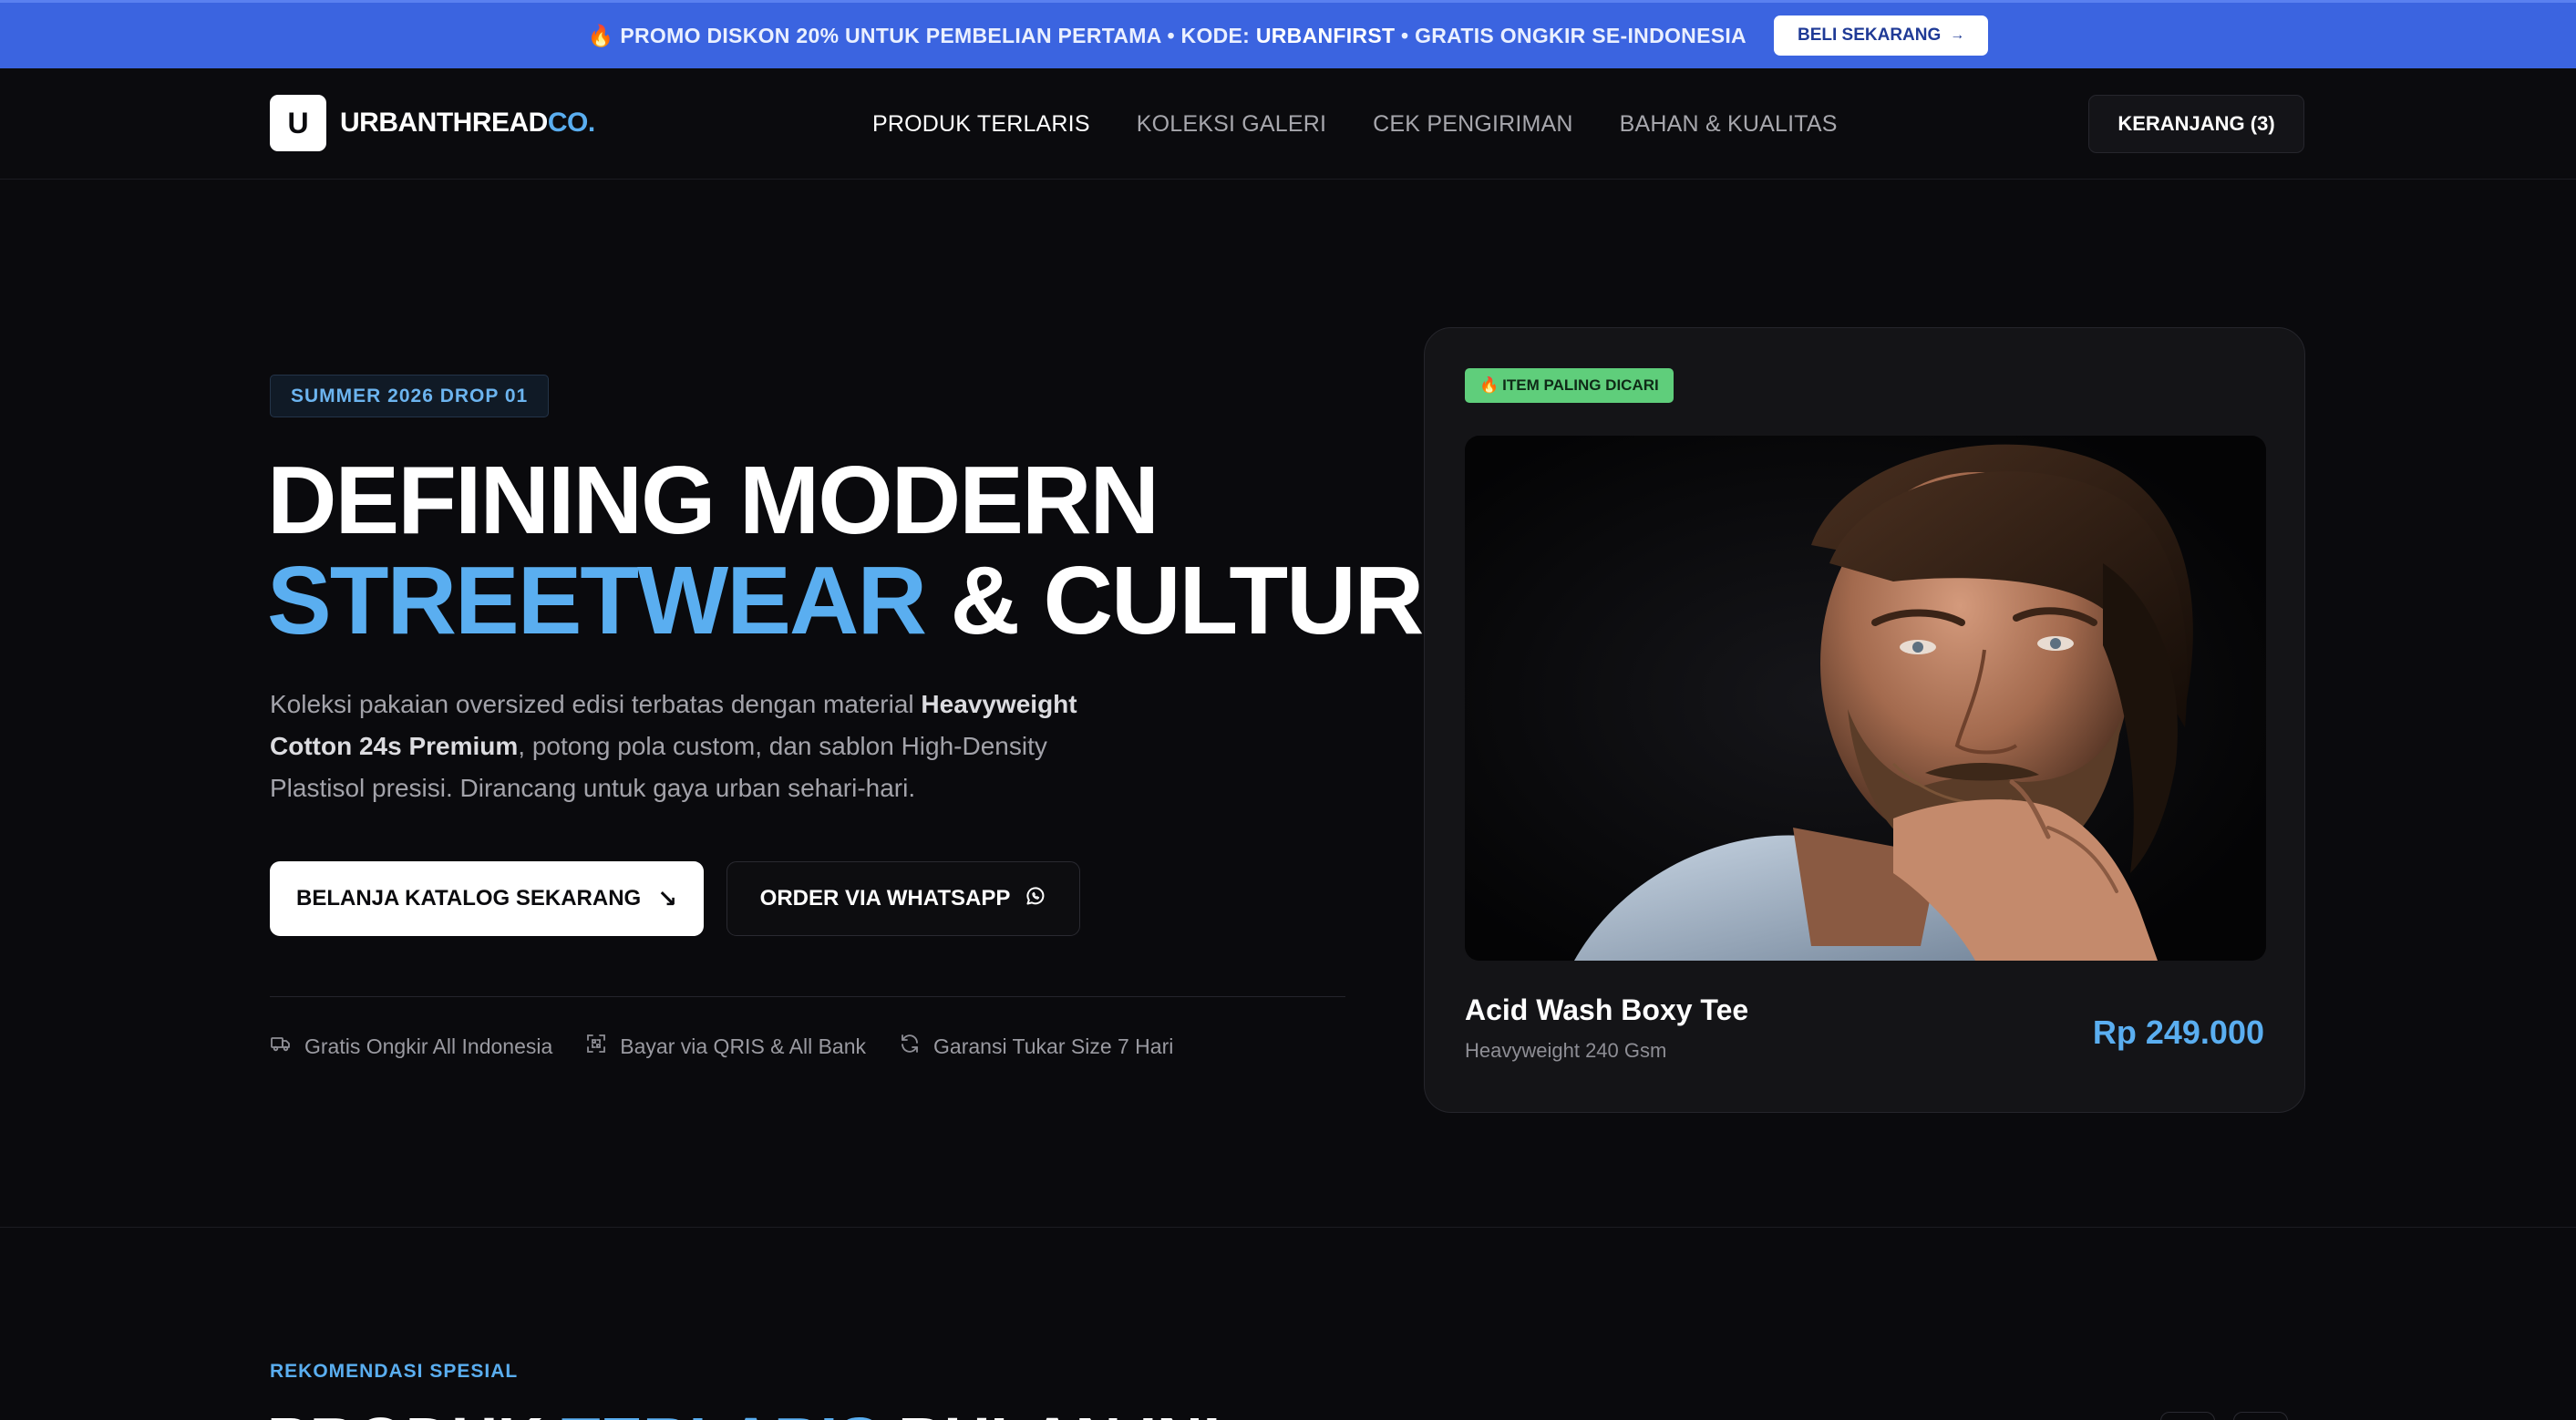 This screenshot has height=1420, width=2576. Describe the element at coordinates (281, 1047) in the screenshot. I see `truck-icon` at that location.